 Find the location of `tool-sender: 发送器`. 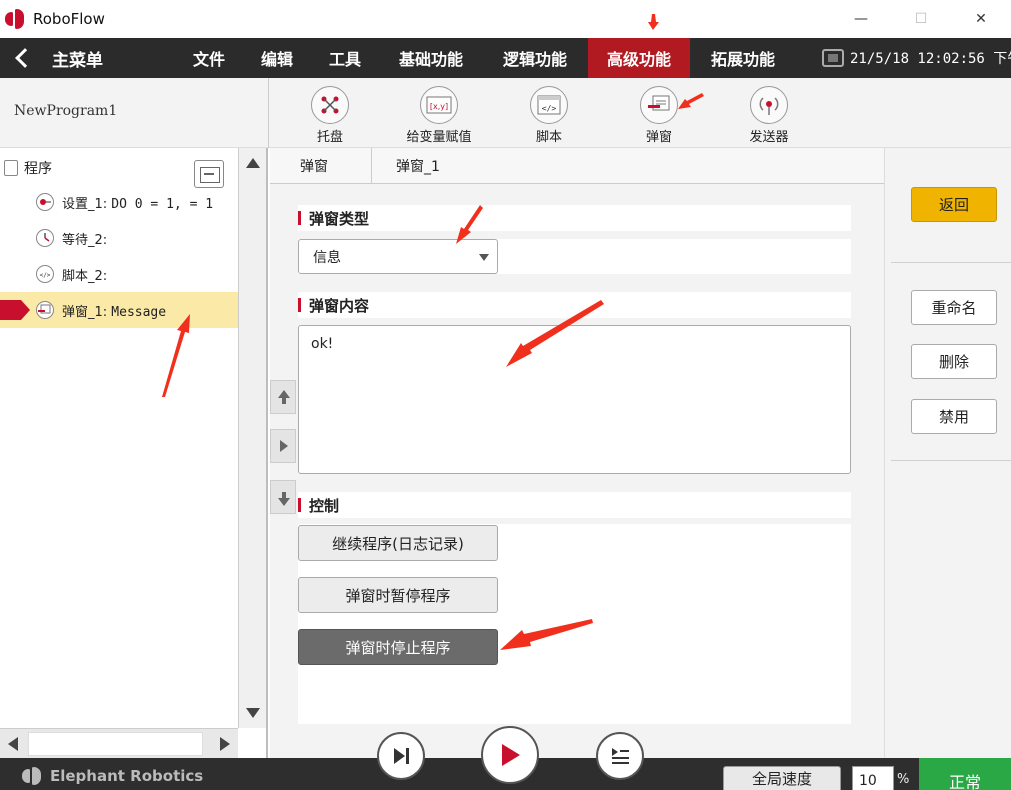

tool-sender: 发送器 is located at coordinates (769, 117).